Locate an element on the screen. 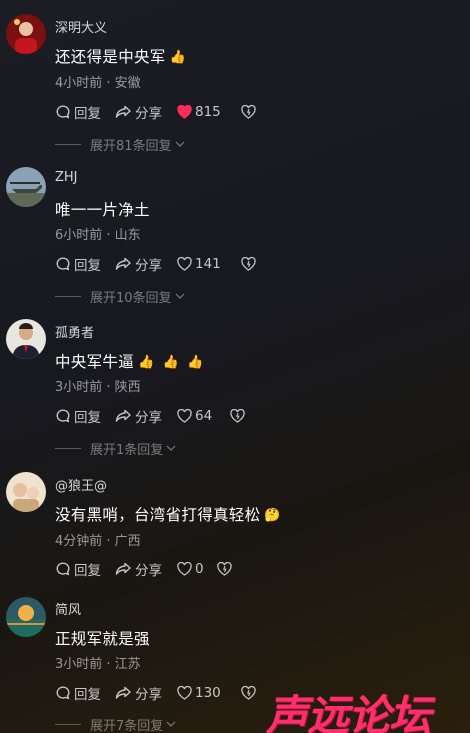  like-button: 815 is located at coordinates (205, 112).